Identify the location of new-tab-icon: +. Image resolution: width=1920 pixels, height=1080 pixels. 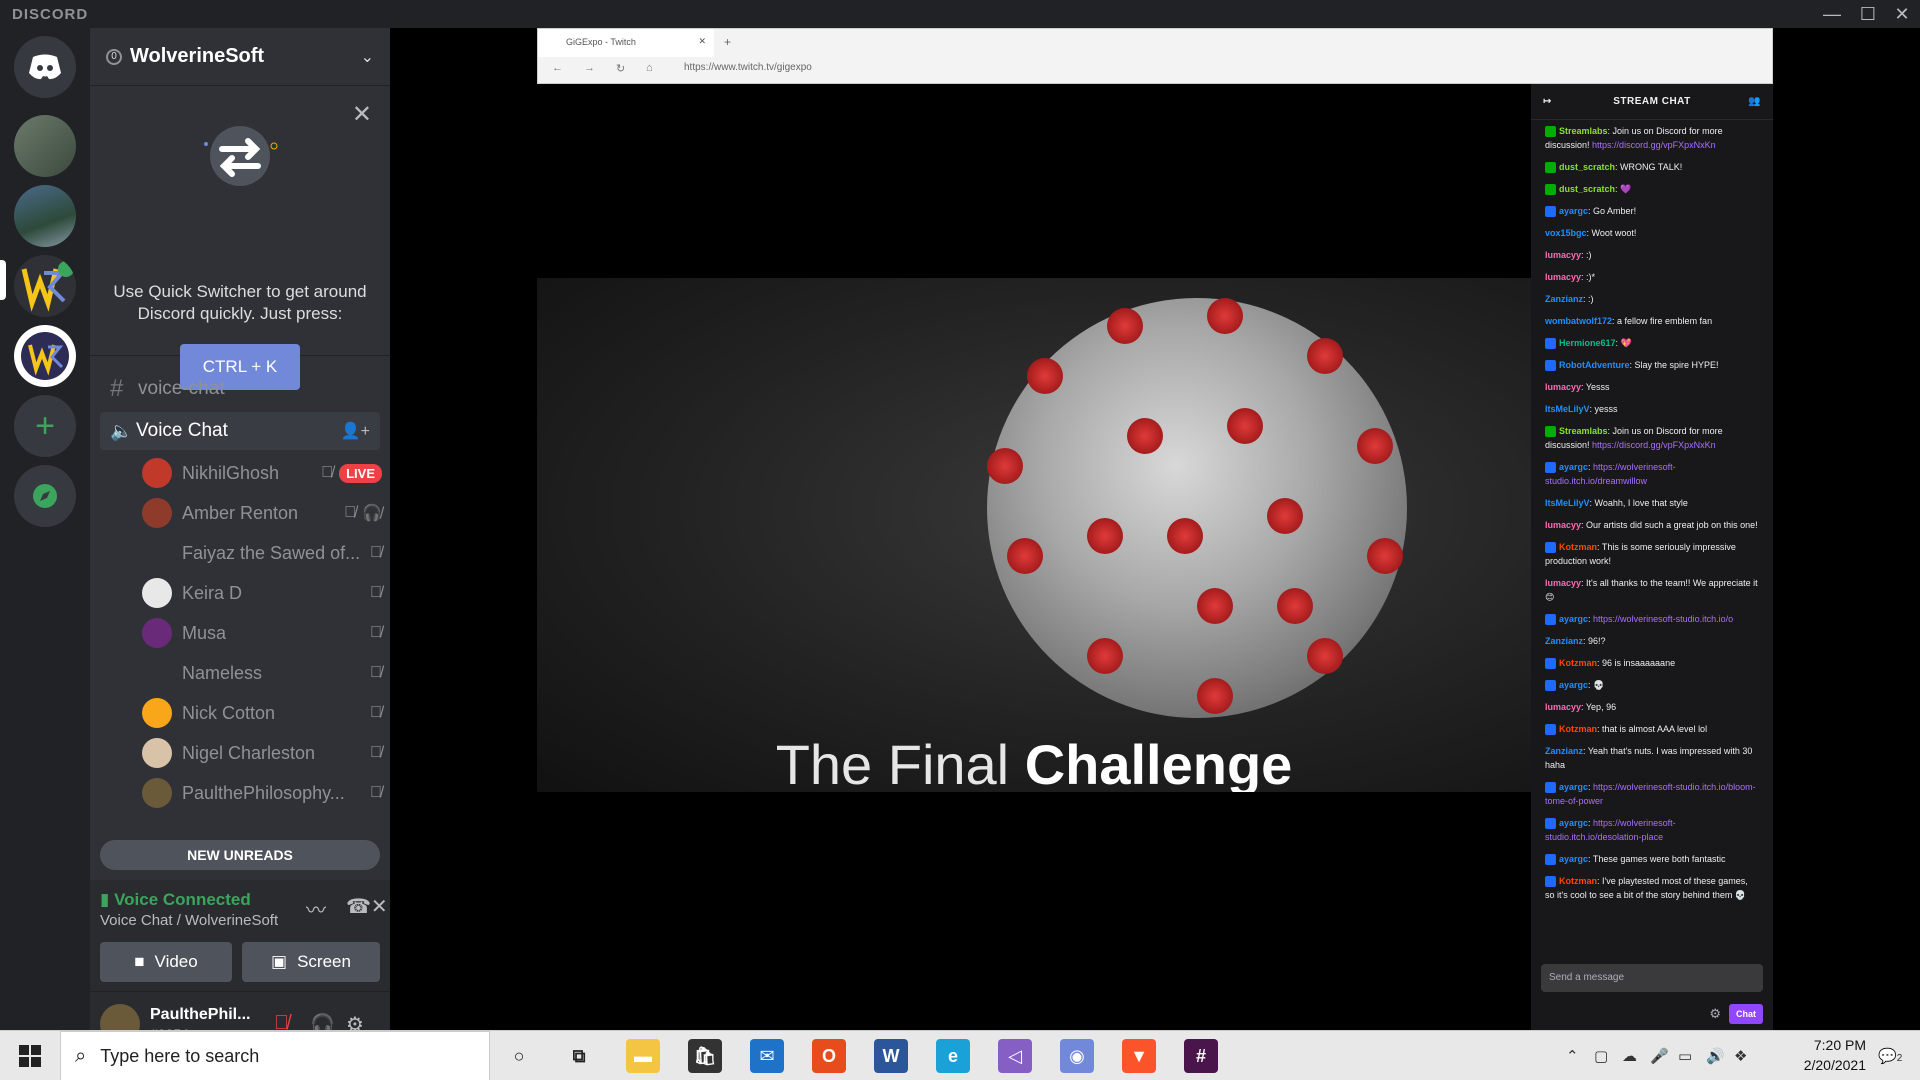
(727, 42).